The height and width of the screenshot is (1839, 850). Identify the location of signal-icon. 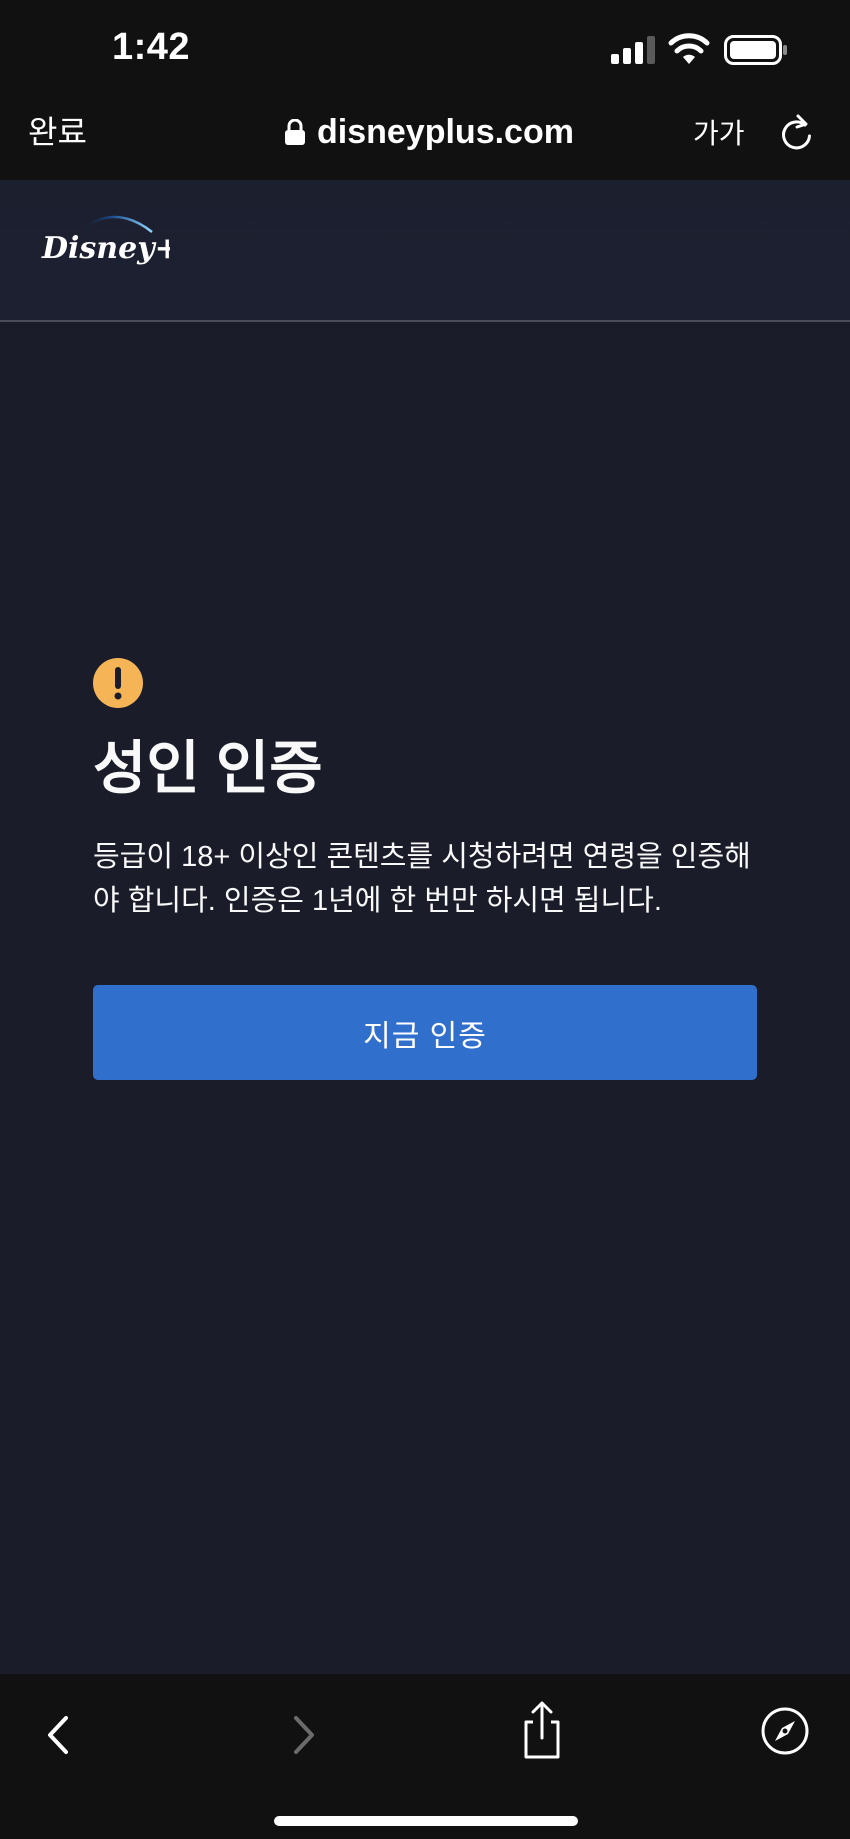
(633, 50).